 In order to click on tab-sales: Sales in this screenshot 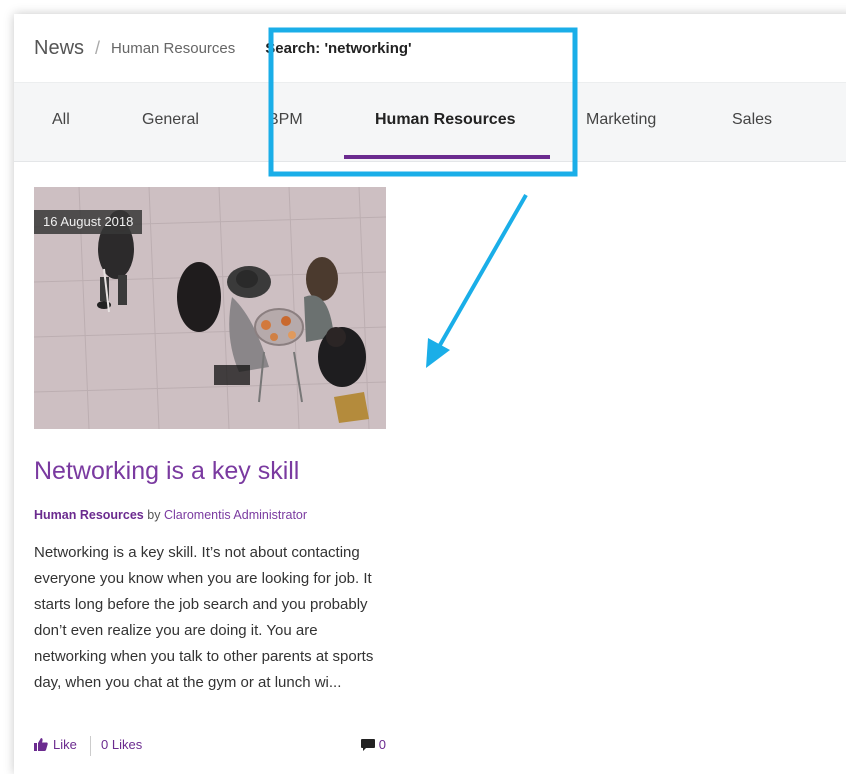, I will do `click(752, 122)`.